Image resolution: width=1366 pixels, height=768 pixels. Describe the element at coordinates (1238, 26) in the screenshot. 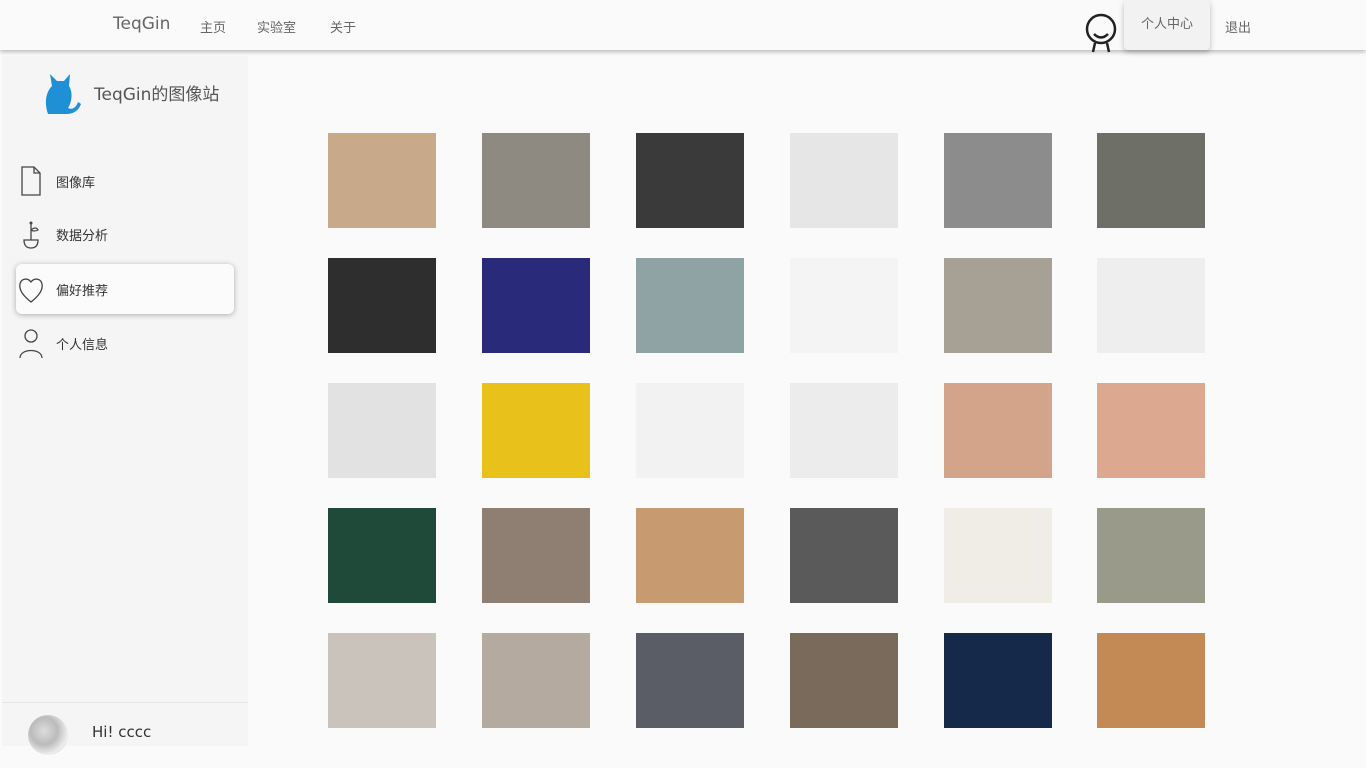

I see `logout-link: 退出` at that location.